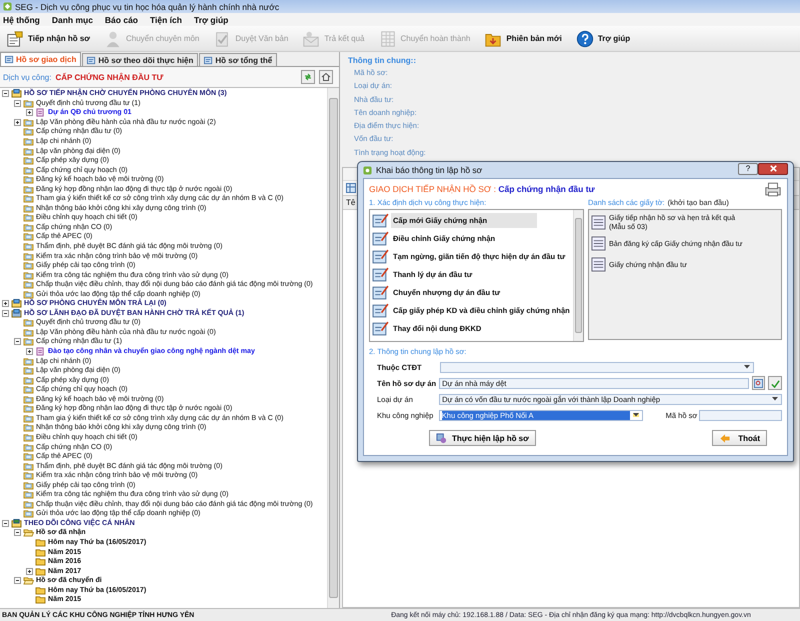 The height and width of the screenshot is (621, 800). Describe the element at coordinates (598, 243) in the screenshot. I see `document-list-icon` at that location.